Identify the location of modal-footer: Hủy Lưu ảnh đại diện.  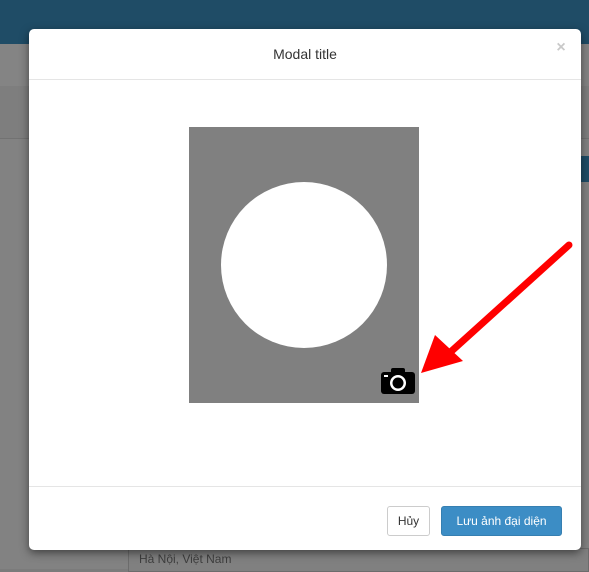
(305, 518).